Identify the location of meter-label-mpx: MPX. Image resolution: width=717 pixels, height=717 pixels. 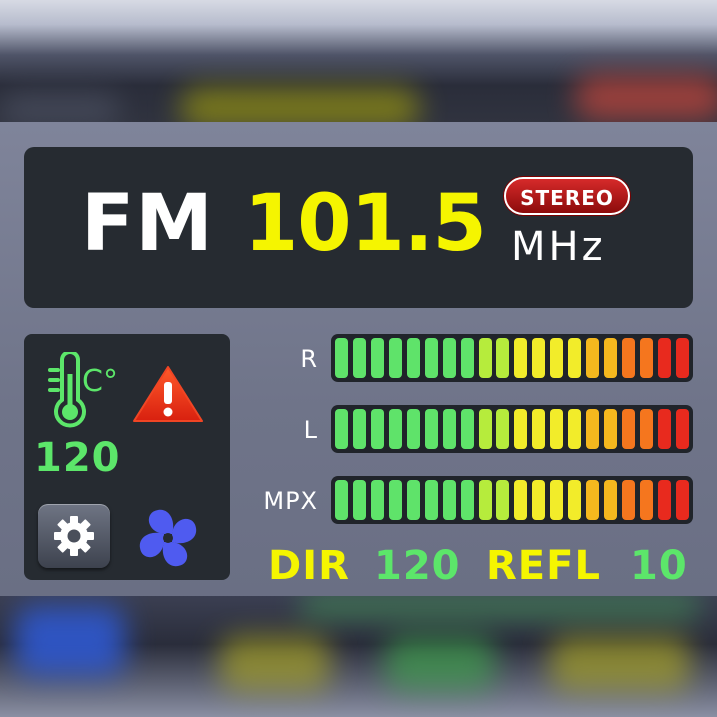
(290, 501).